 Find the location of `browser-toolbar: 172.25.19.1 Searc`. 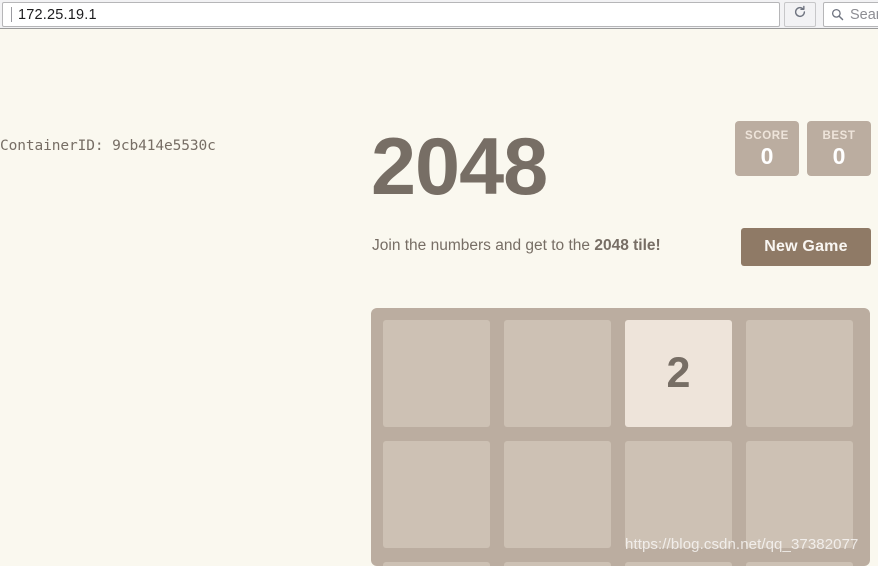

browser-toolbar: 172.25.19.1 Searc is located at coordinates (439, 14).